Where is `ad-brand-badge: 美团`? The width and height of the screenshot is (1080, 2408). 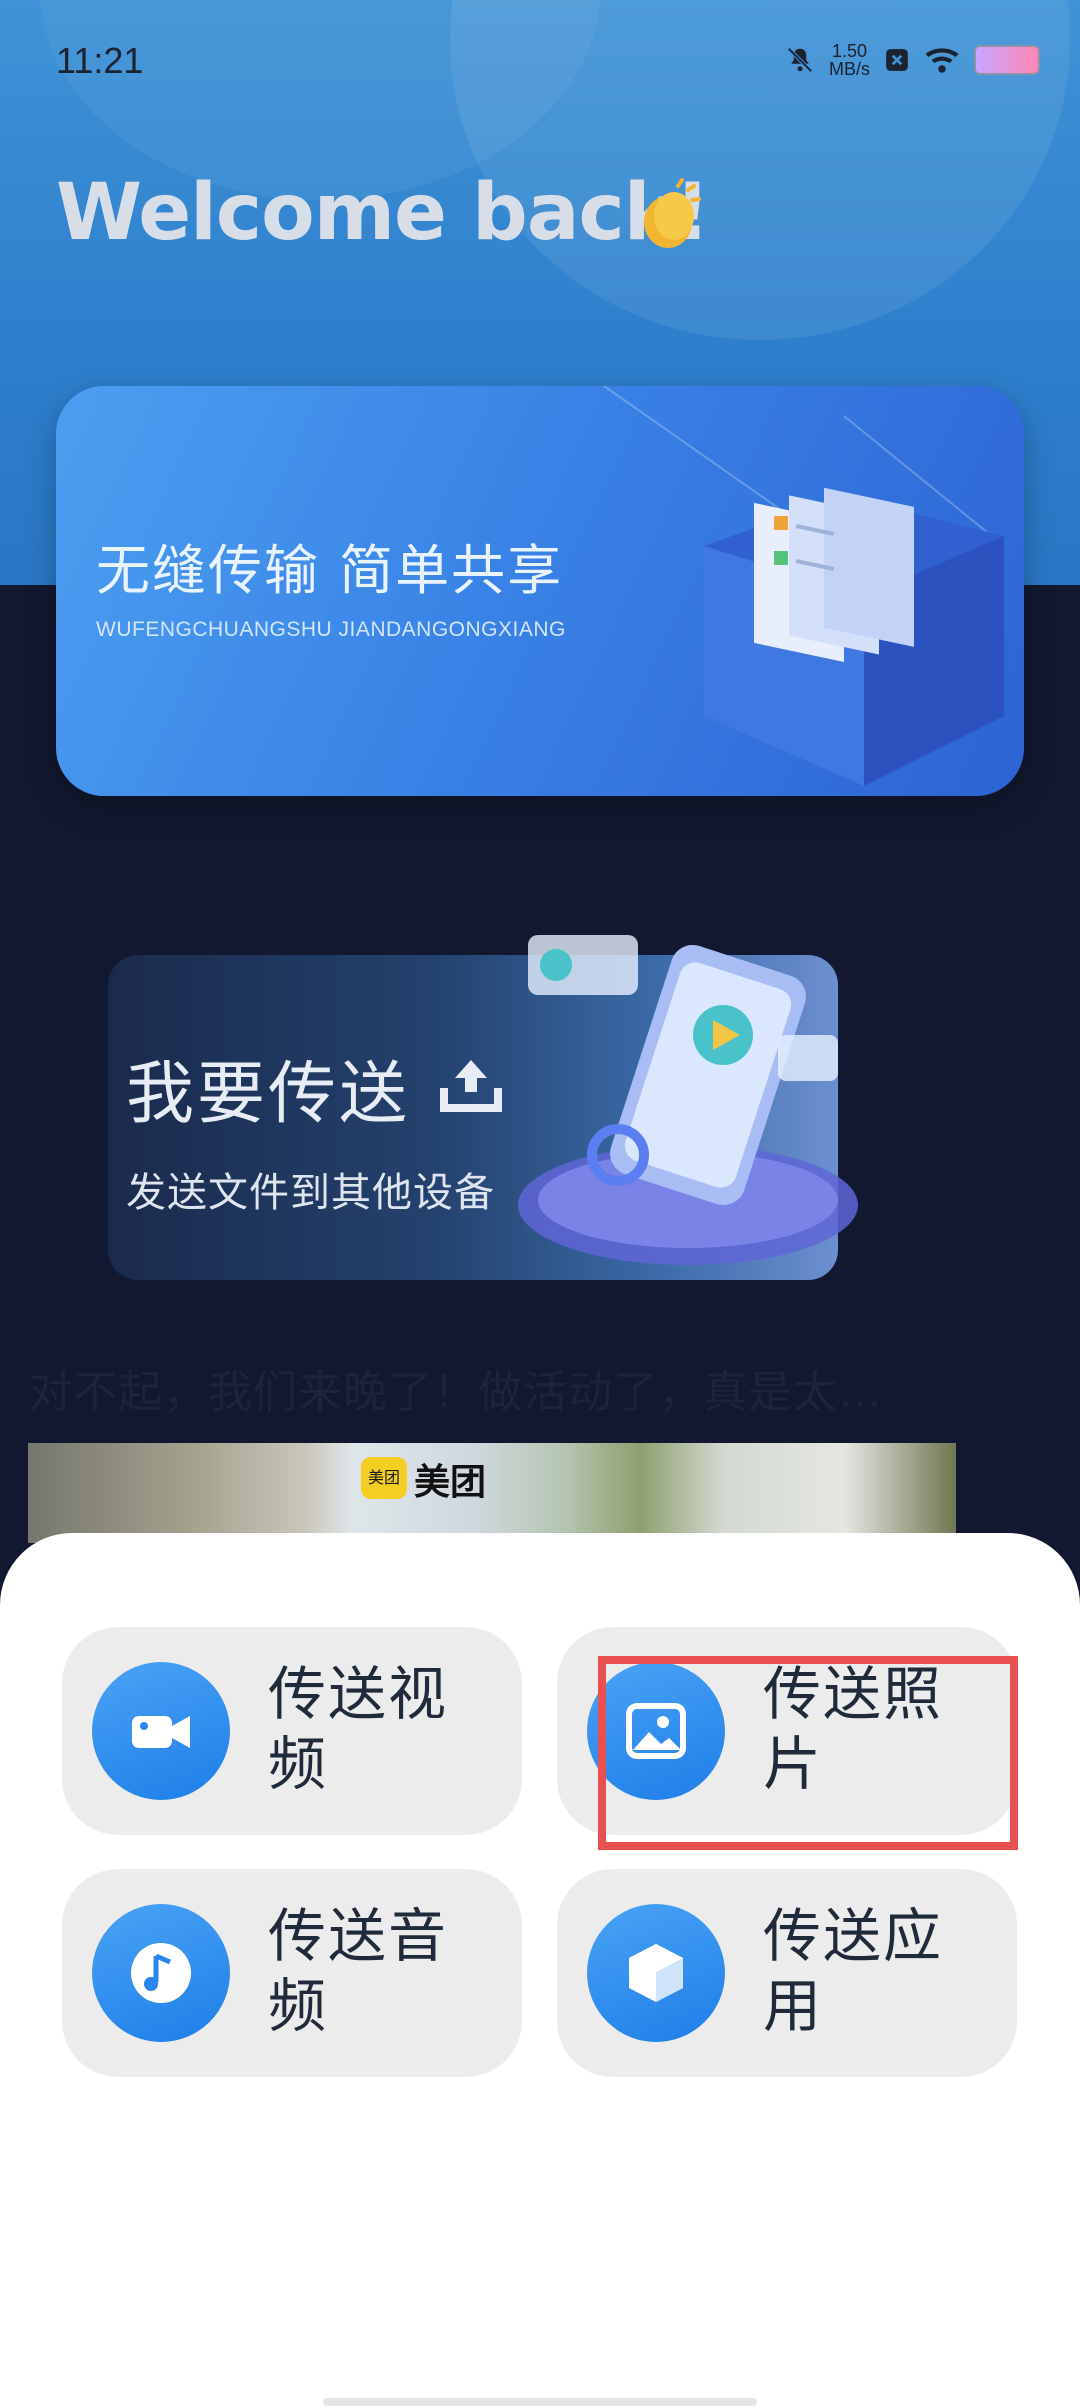 ad-brand-badge: 美团 is located at coordinates (384, 1478).